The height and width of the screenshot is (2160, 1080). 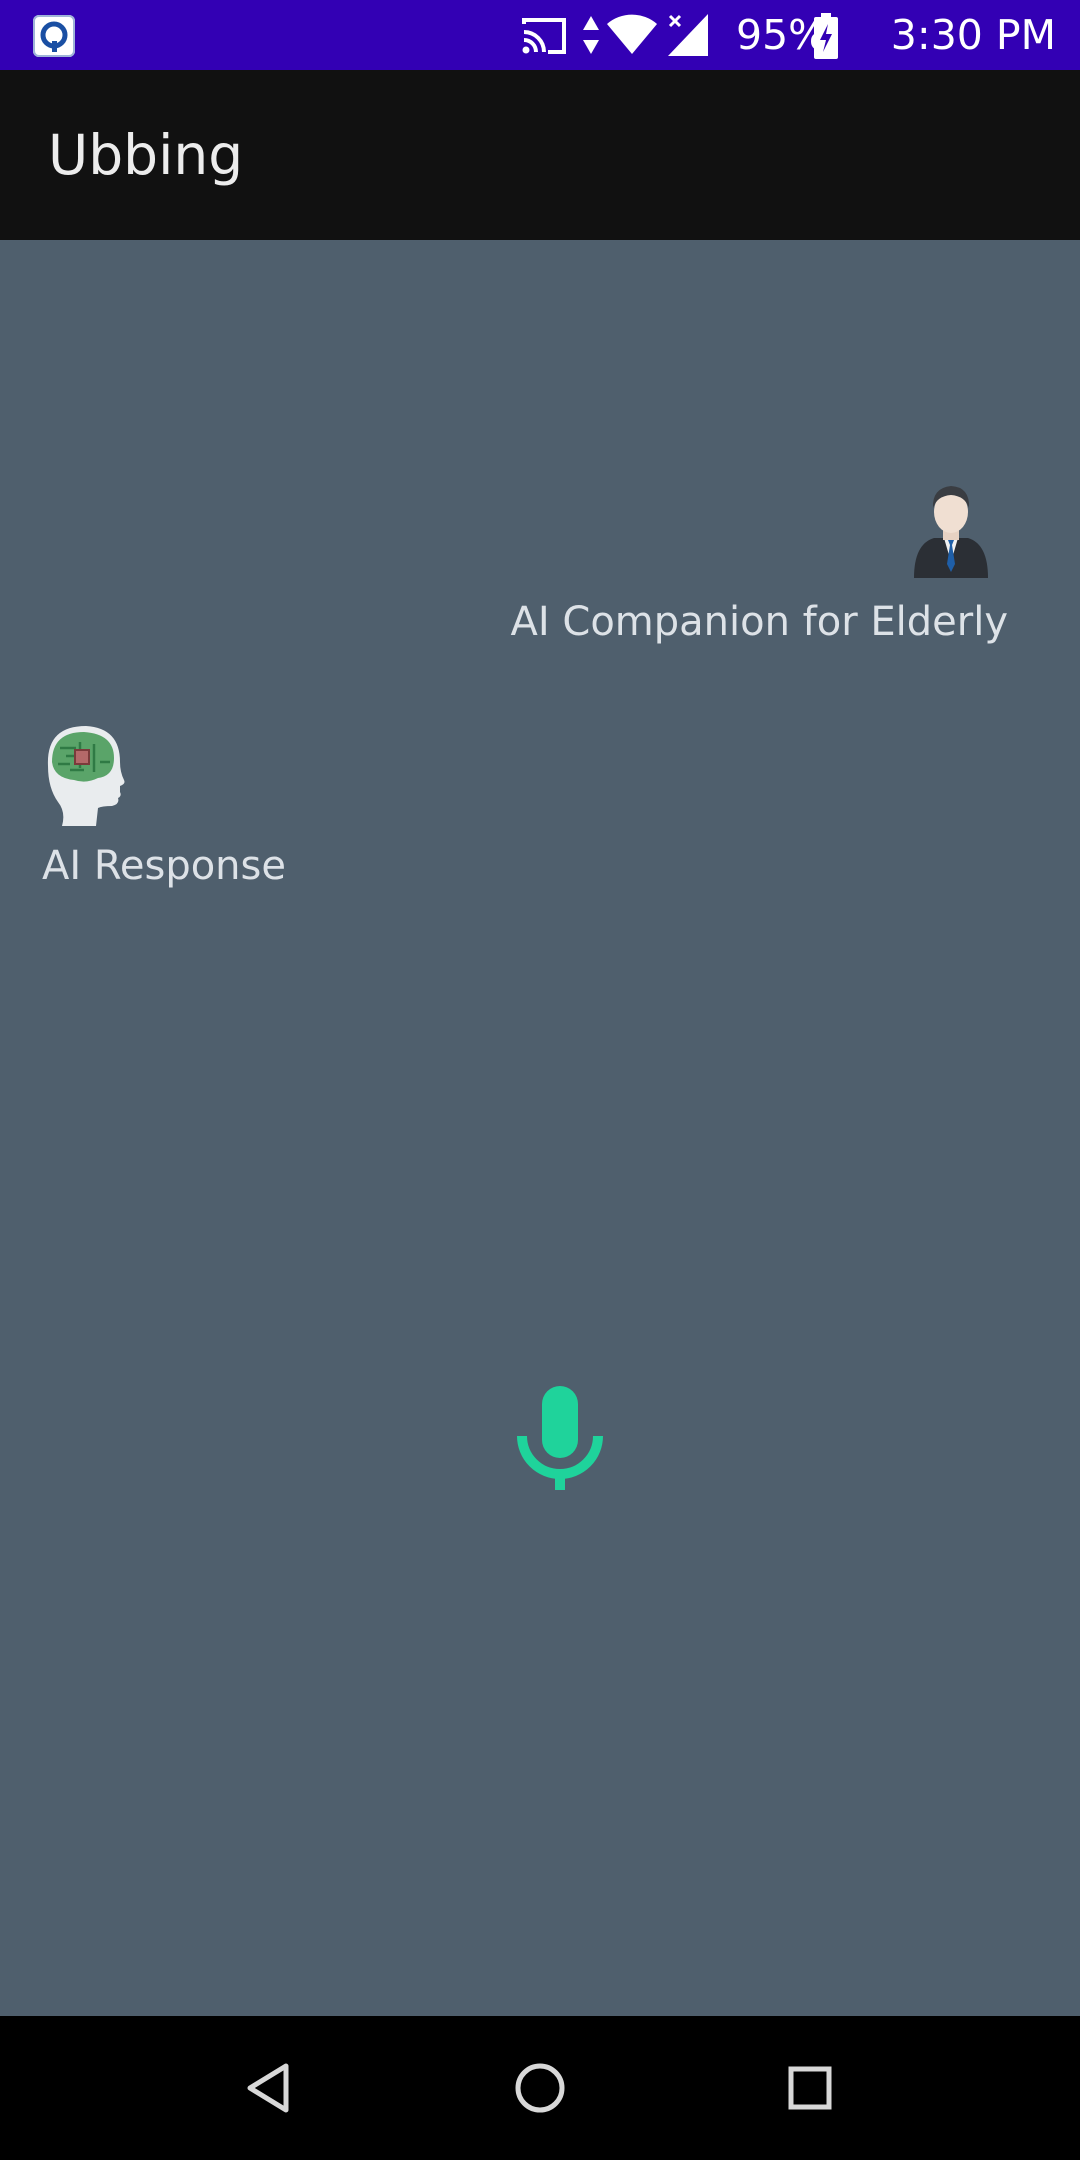 I want to click on home-button, so click(x=540, y=2088).